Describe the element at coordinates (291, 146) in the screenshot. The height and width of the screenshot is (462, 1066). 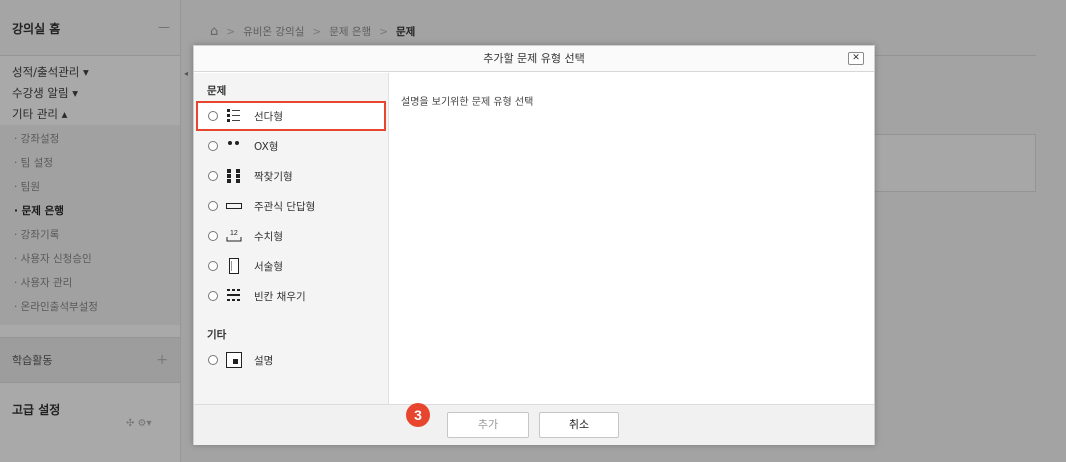
I see `option-true-false: OX형` at that location.